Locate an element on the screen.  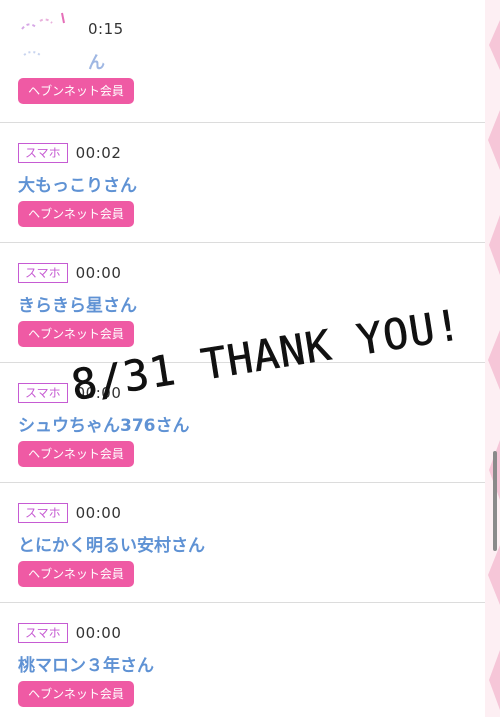
row-meta: スマホ 00:02 is located at coordinates (69, 153).